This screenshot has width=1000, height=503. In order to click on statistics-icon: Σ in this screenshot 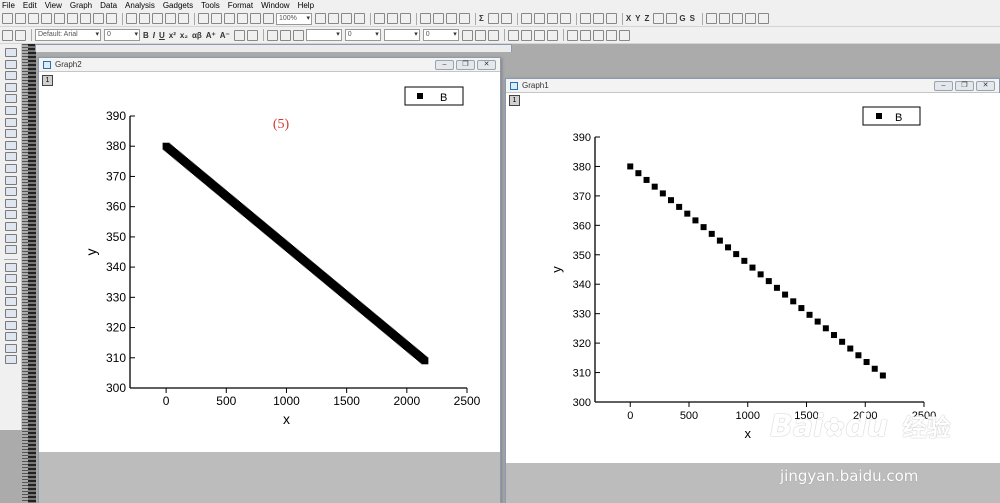, I will do `click(481, 18)`.